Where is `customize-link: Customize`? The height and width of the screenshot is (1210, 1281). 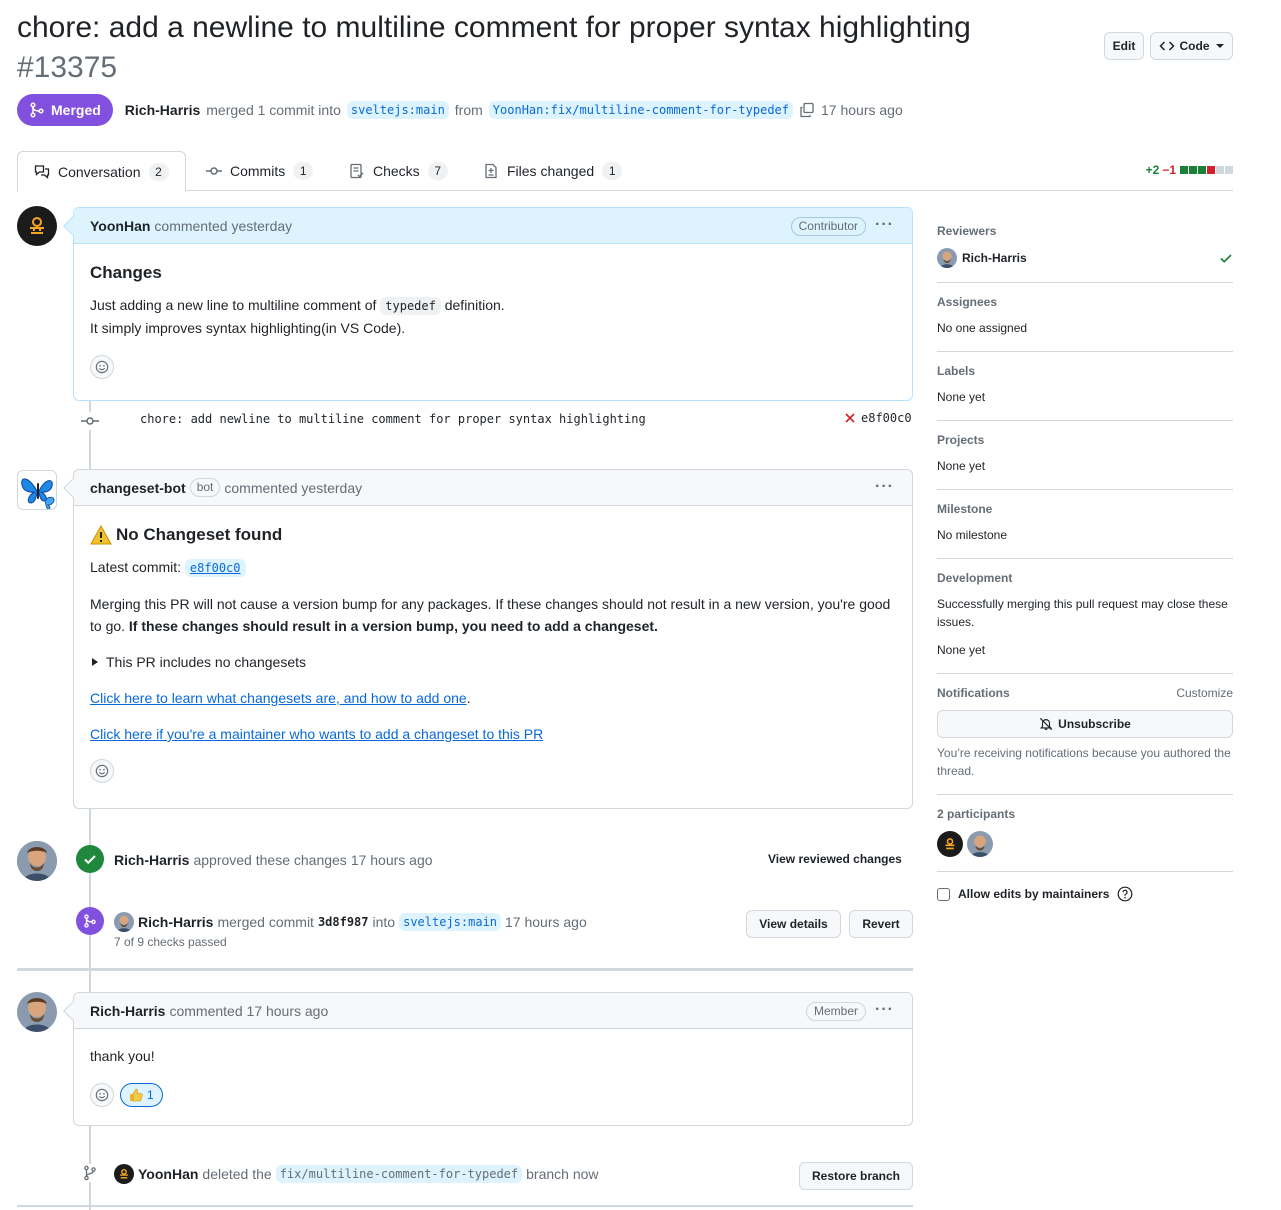
customize-link: Customize is located at coordinates (1204, 693).